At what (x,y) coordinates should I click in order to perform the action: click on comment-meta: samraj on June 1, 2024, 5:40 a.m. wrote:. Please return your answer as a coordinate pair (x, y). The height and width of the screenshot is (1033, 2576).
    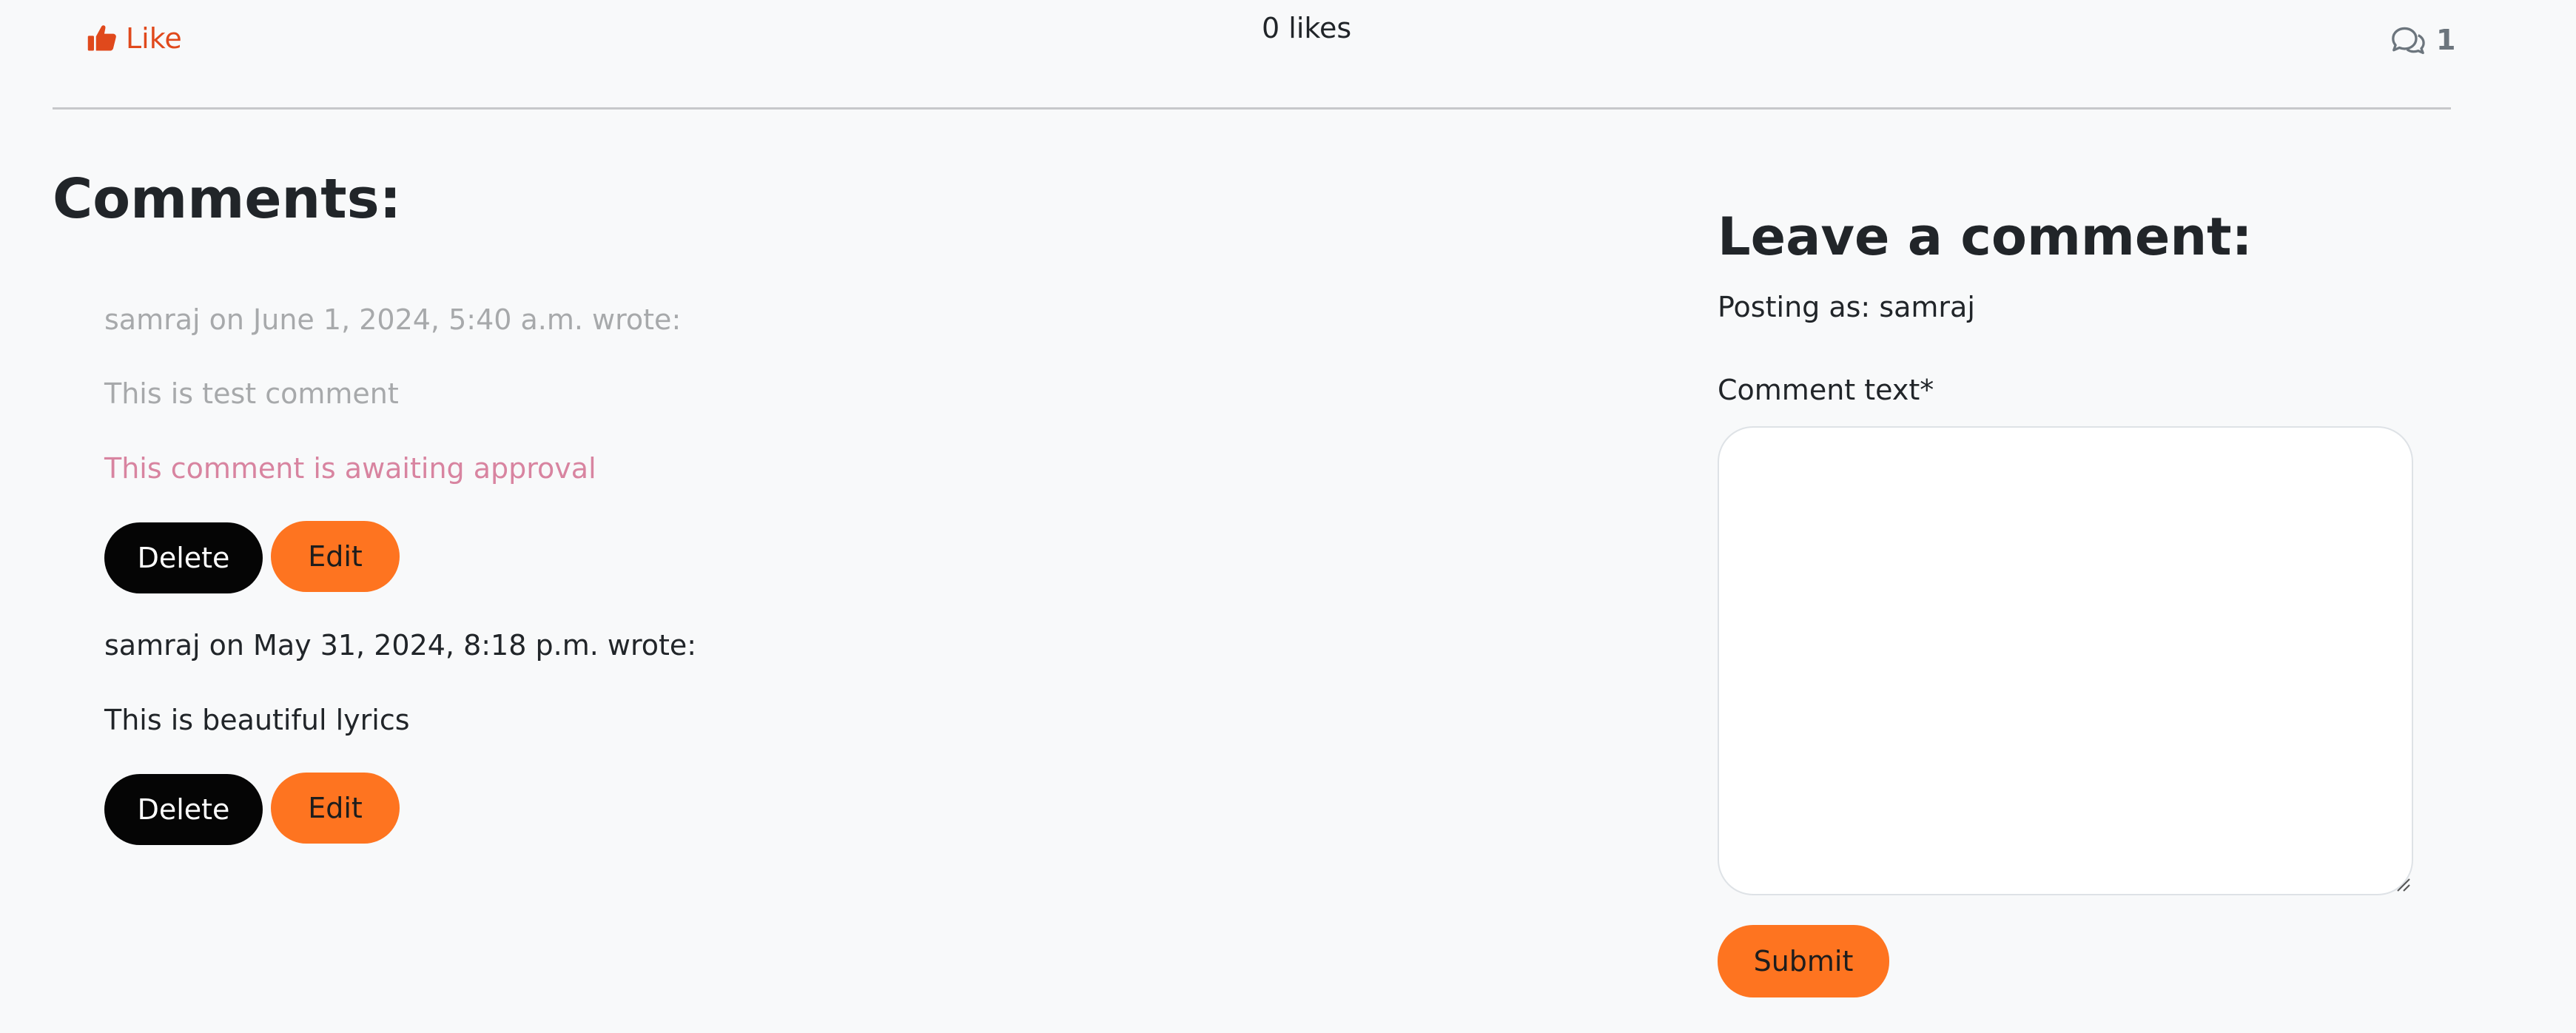
    Looking at the image, I should click on (393, 320).